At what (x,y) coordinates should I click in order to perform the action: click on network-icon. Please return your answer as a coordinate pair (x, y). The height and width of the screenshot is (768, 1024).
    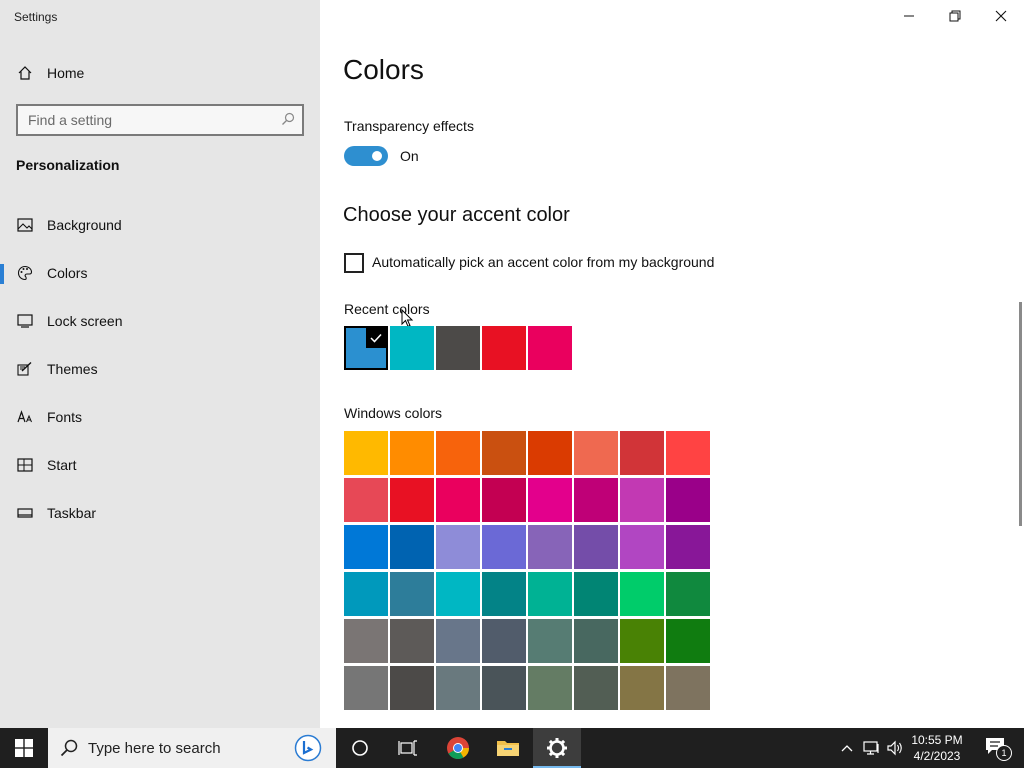
    Looking at the image, I should click on (871, 748).